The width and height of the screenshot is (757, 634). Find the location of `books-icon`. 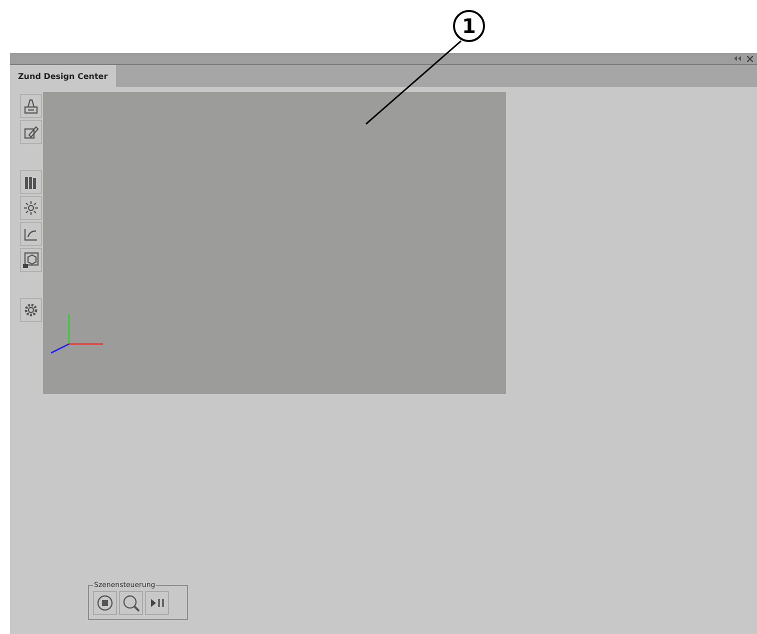

books-icon is located at coordinates (31, 182).